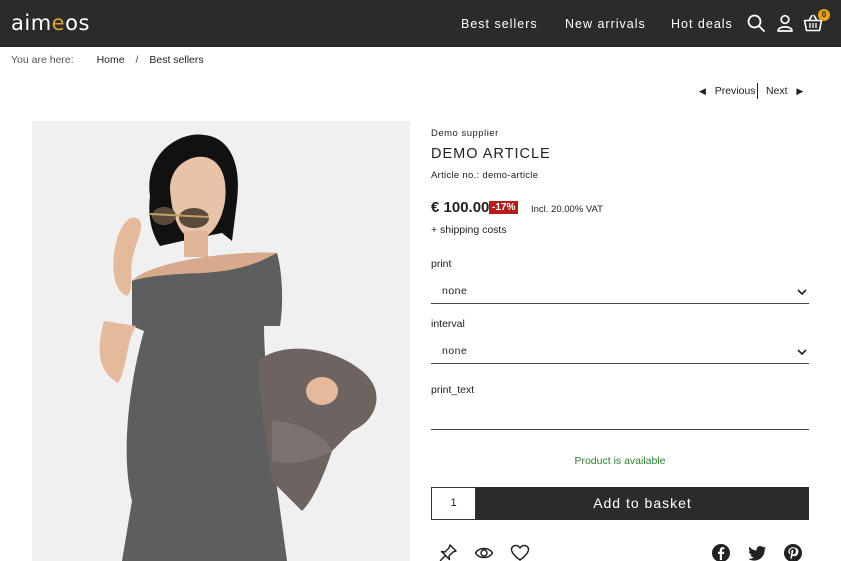  I want to click on print-text-label: print_text, so click(453, 390).